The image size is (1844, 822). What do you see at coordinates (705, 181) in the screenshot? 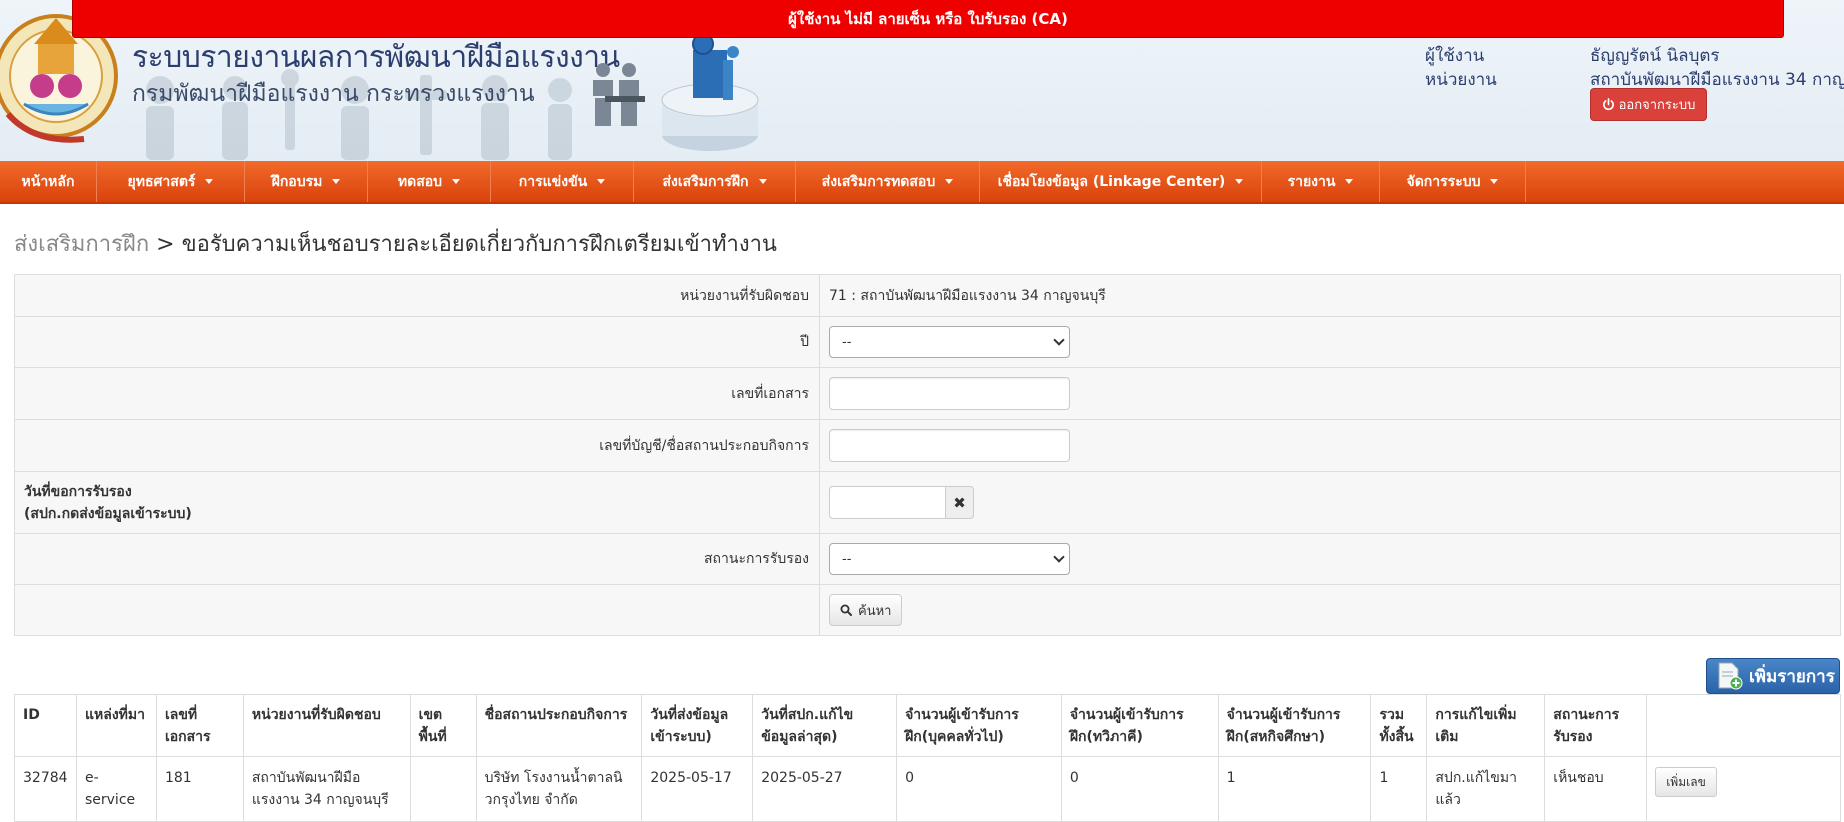
I see `nav-training-promotion-label: ส่งเสริมการฝึก` at bounding box center [705, 181].